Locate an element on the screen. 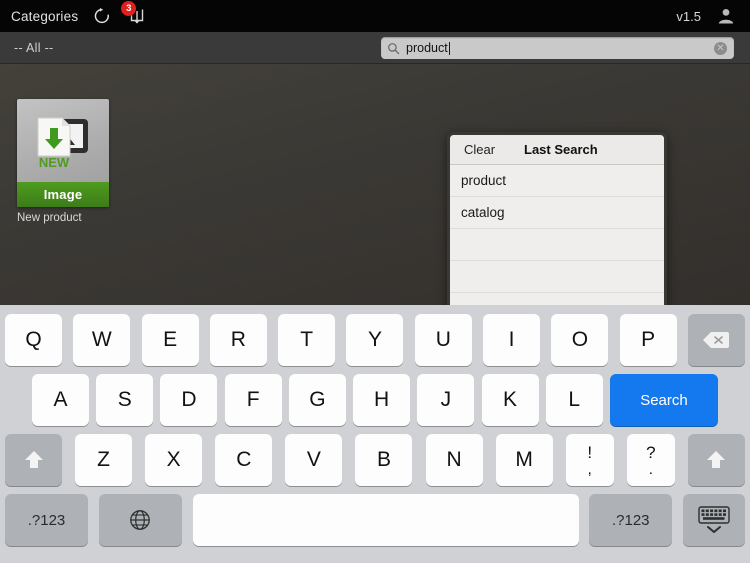 This screenshot has width=750, height=563. key-n: N is located at coordinates (454, 460).